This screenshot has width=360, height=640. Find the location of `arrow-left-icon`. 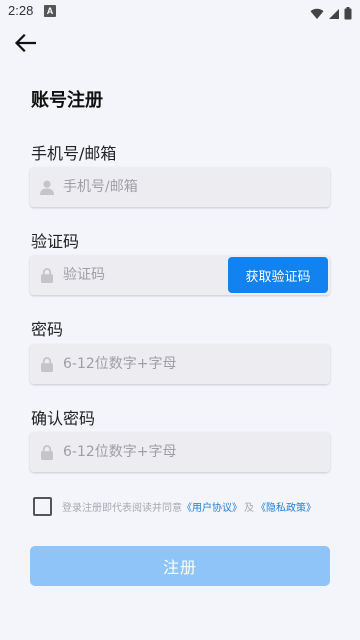

arrow-left-icon is located at coordinates (25, 44).